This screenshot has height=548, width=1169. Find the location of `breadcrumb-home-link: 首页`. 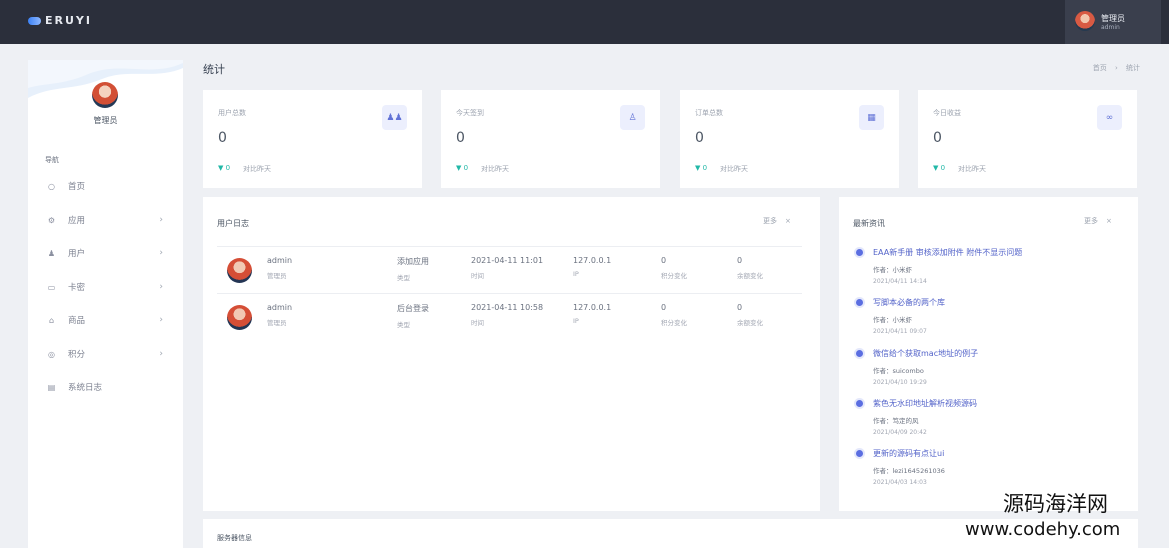

breadcrumb-home-link: 首页 is located at coordinates (1100, 68).